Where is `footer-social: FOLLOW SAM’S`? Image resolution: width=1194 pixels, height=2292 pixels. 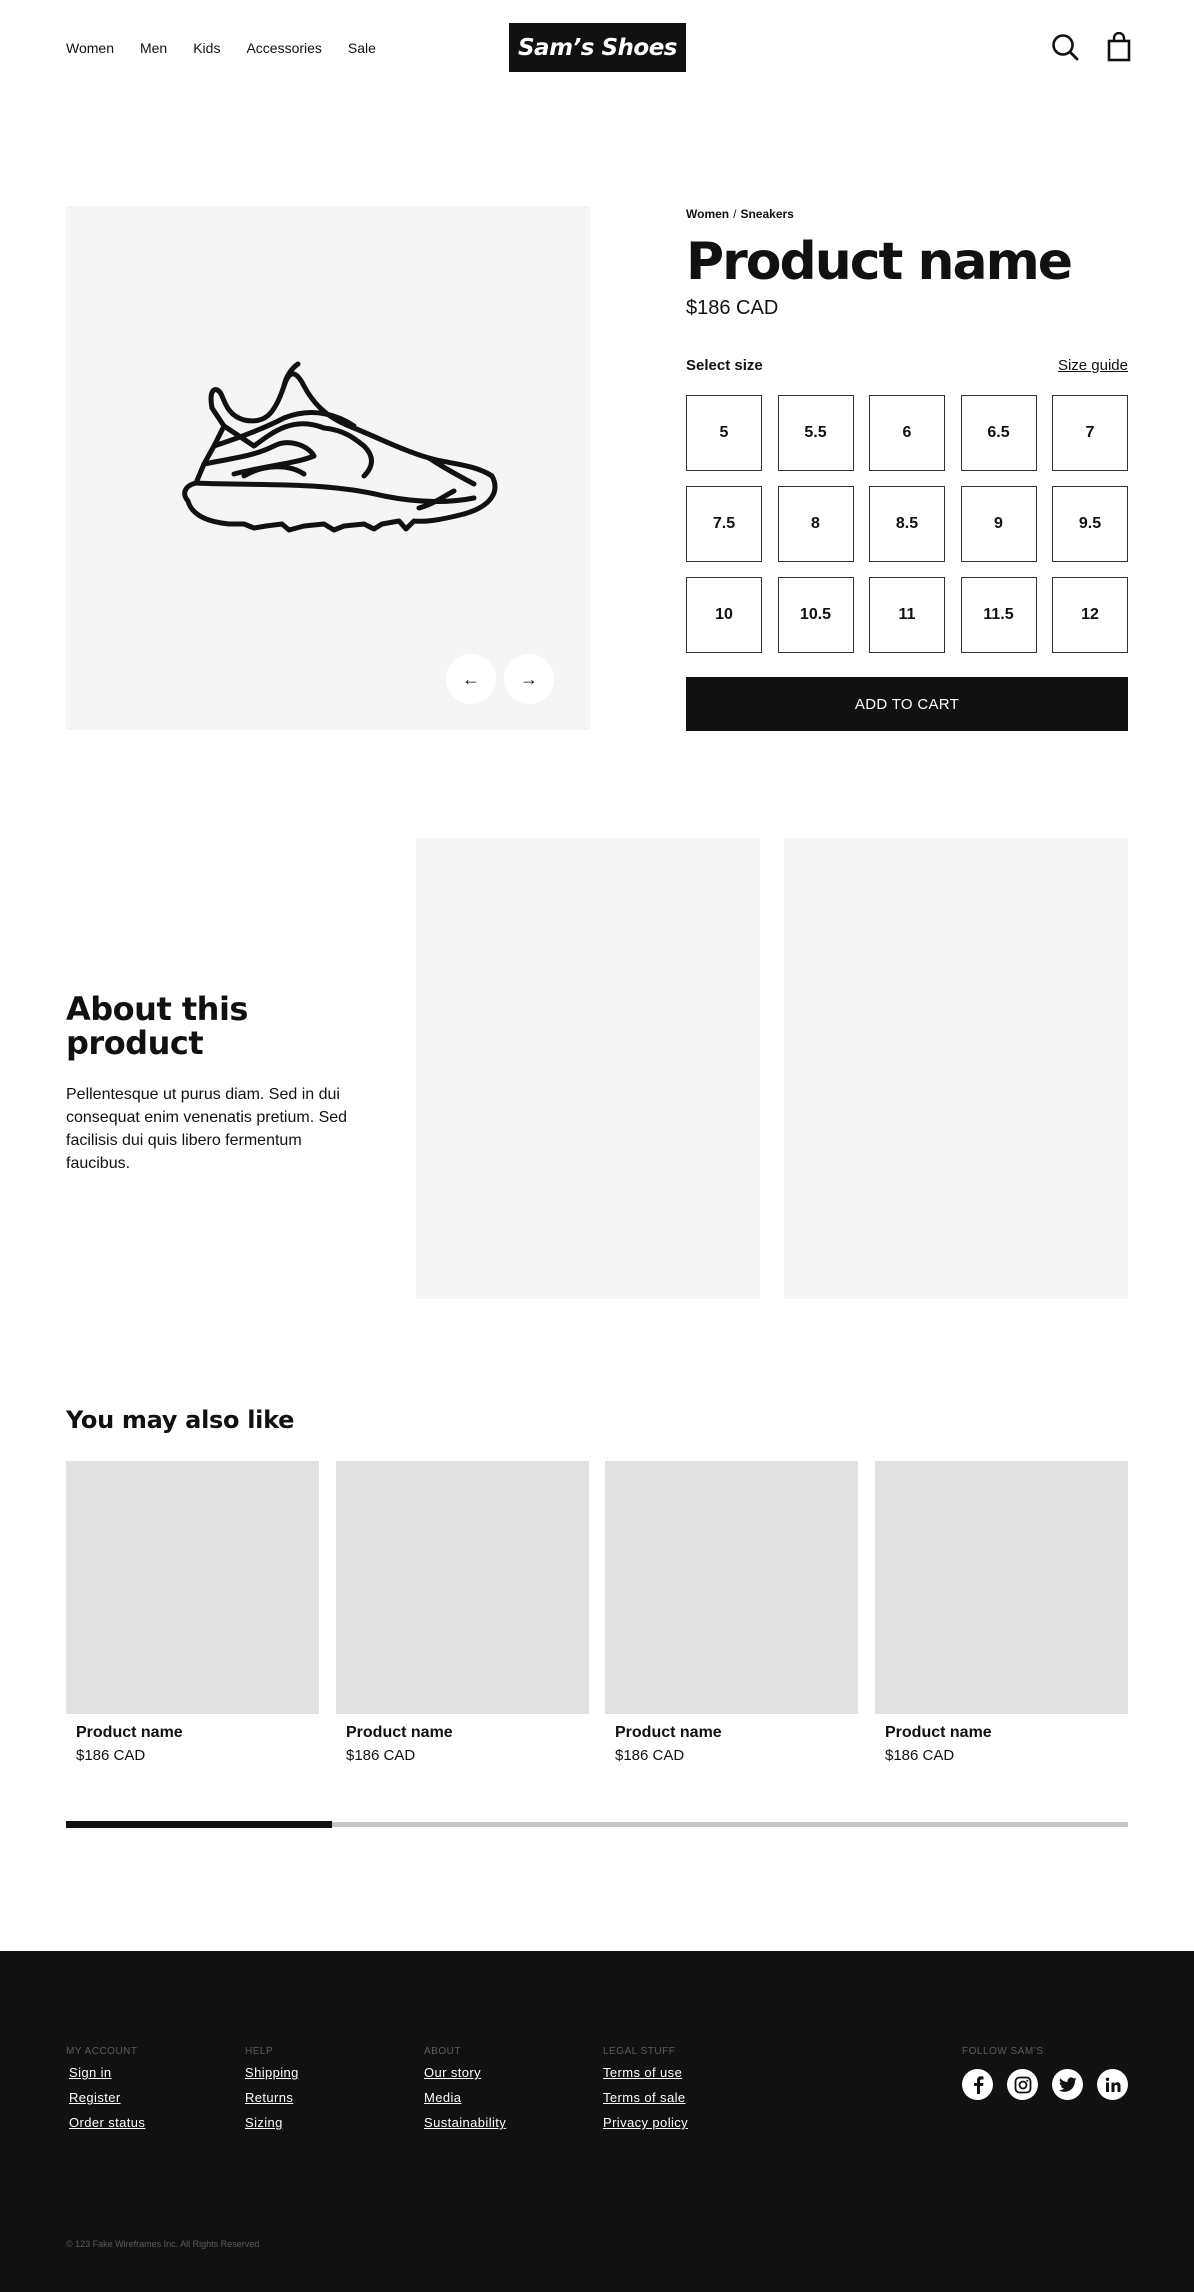
footer-social: FOLLOW SAM’S is located at coordinates (1045, 2073).